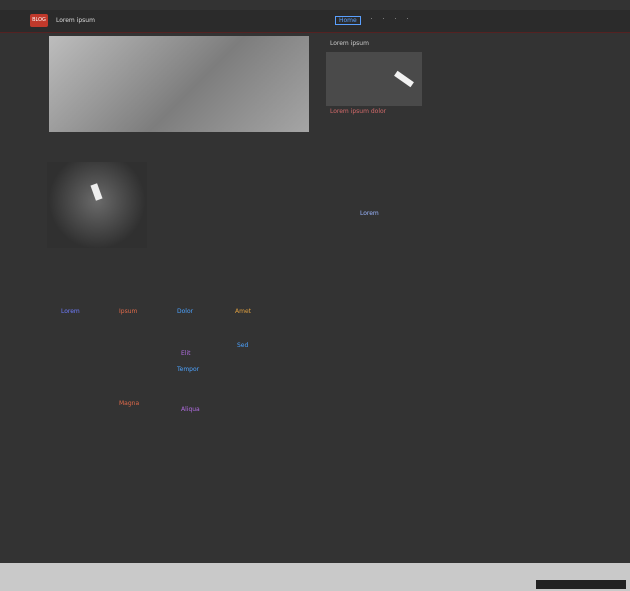 The height and width of the screenshot is (591, 630). I want to click on tag-link: Ipsum, so click(128, 311).